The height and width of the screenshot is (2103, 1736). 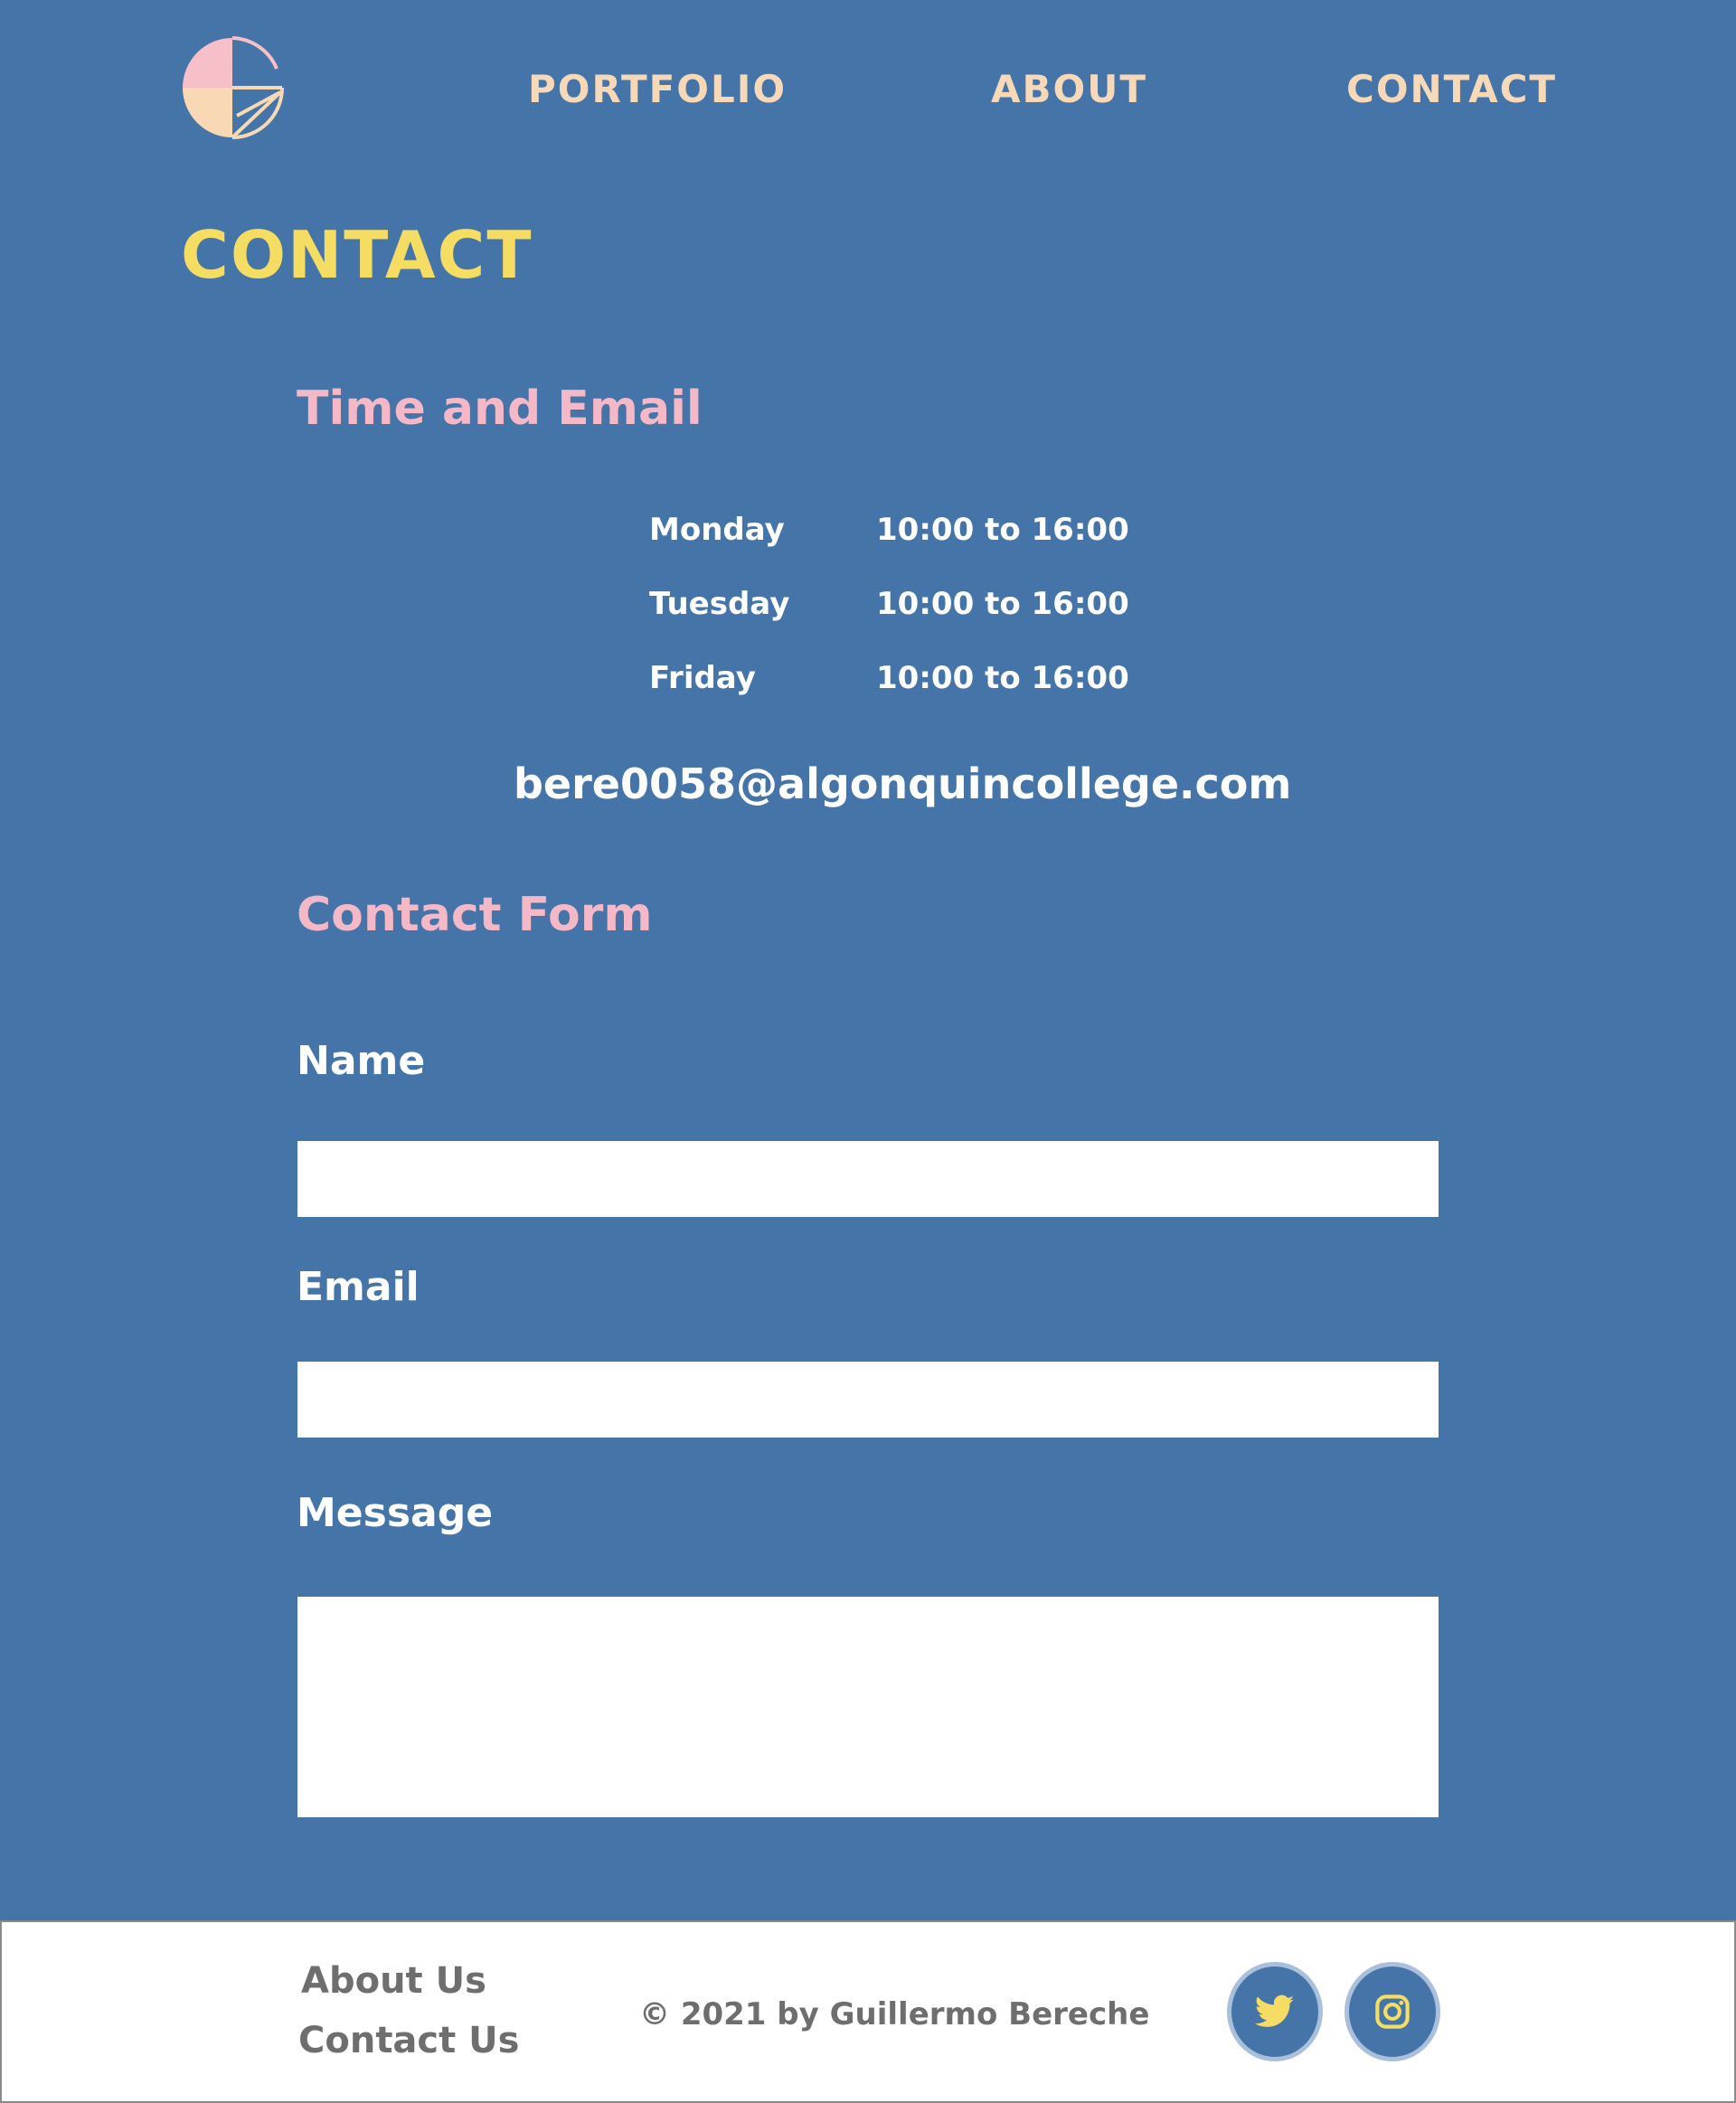 What do you see at coordinates (500, 409) in the screenshot?
I see `time-and-email-heading: Time and Email` at bounding box center [500, 409].